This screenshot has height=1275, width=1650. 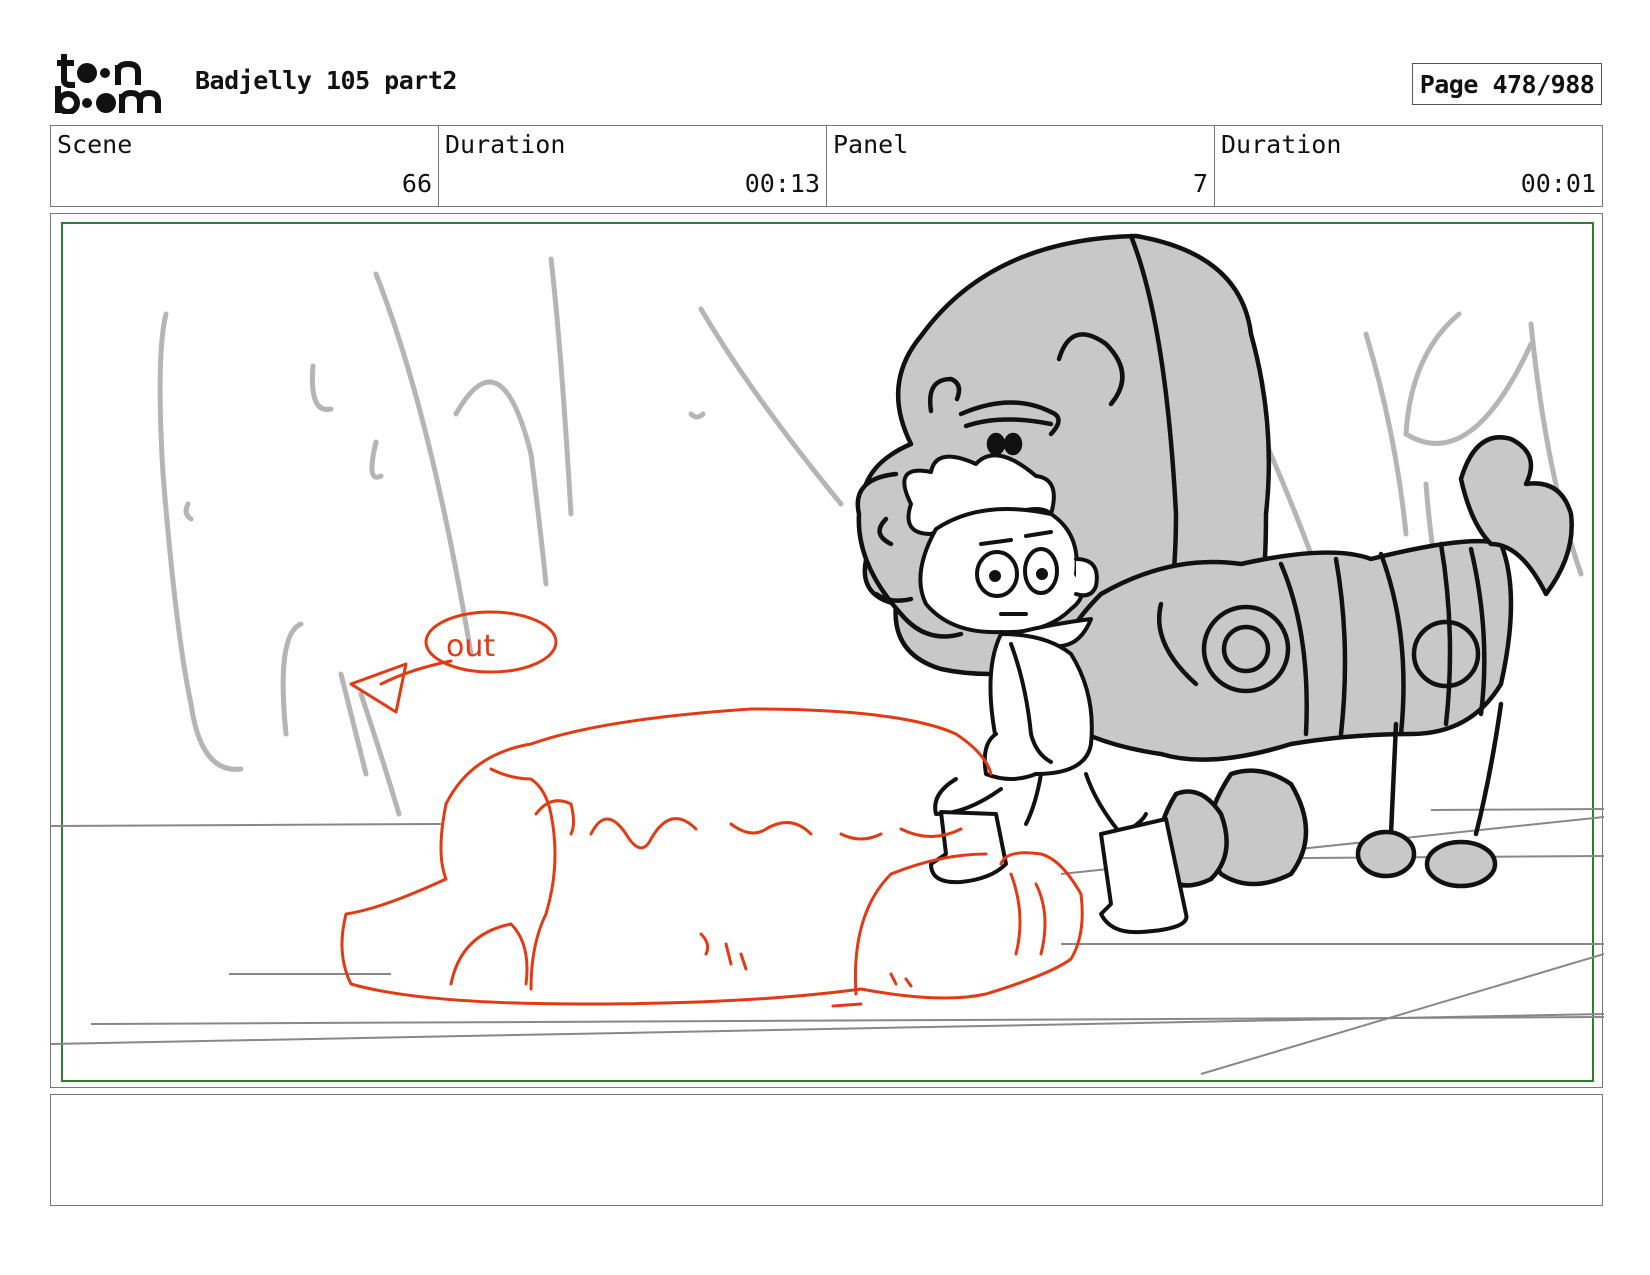 I want to click on toon-boom-logo, so click(x=111, y=83).